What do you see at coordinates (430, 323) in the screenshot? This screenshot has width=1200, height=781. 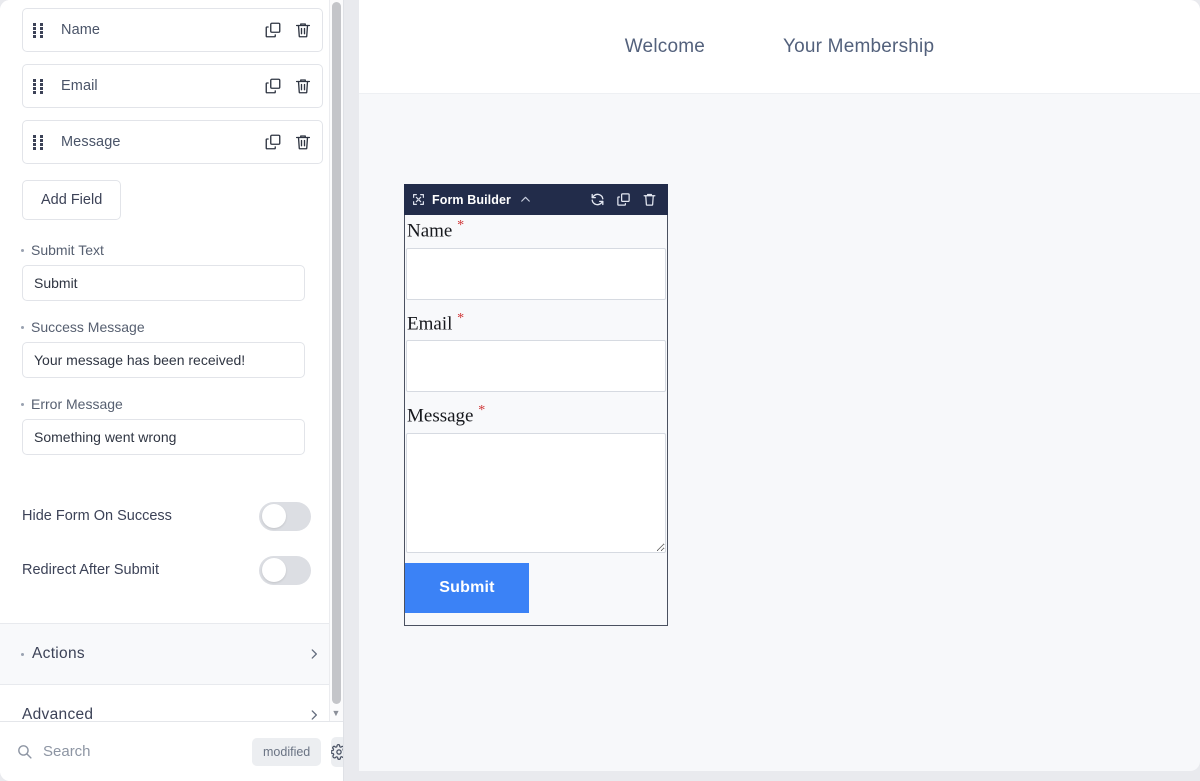 I see `label-text: Email` at bounding box center [430, 323].